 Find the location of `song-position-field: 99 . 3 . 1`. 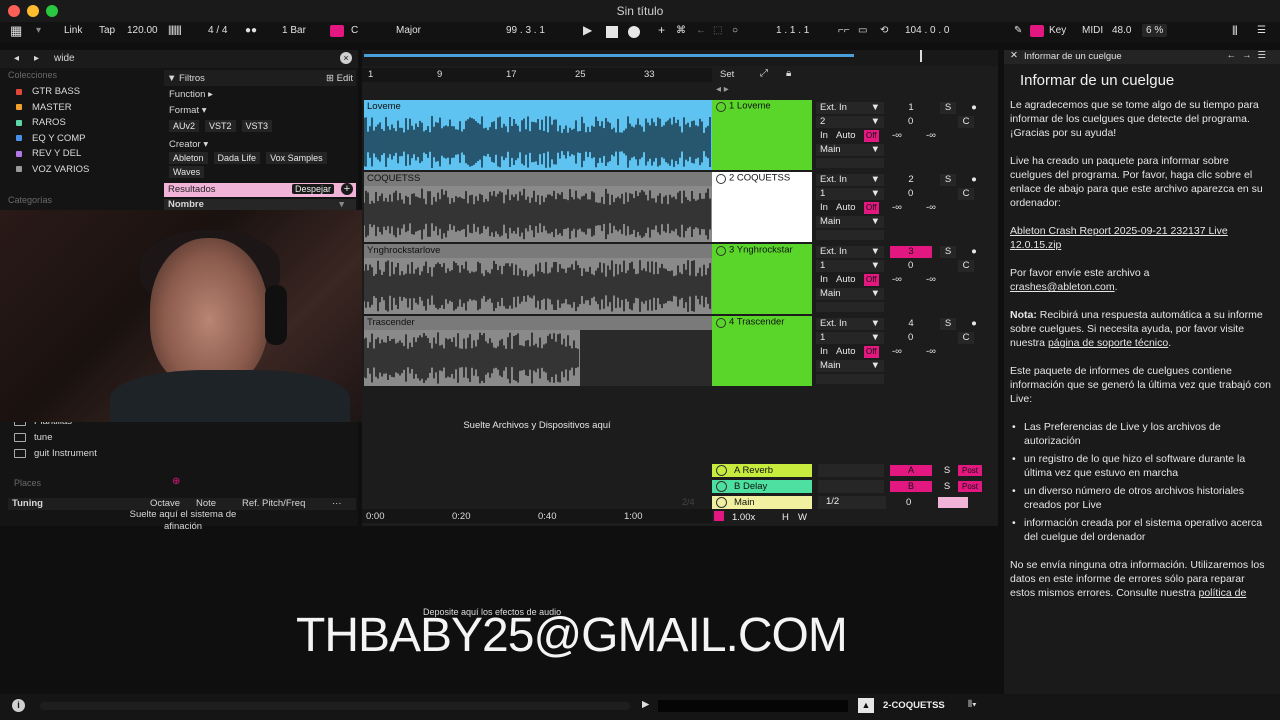

song-position-field: 99 . 3 . 1 is located at coordinates (525, 30).